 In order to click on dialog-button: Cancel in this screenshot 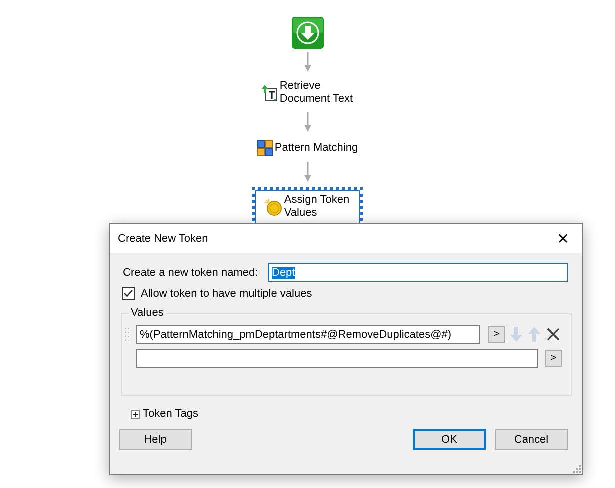, I will do `click(531, 439)`.